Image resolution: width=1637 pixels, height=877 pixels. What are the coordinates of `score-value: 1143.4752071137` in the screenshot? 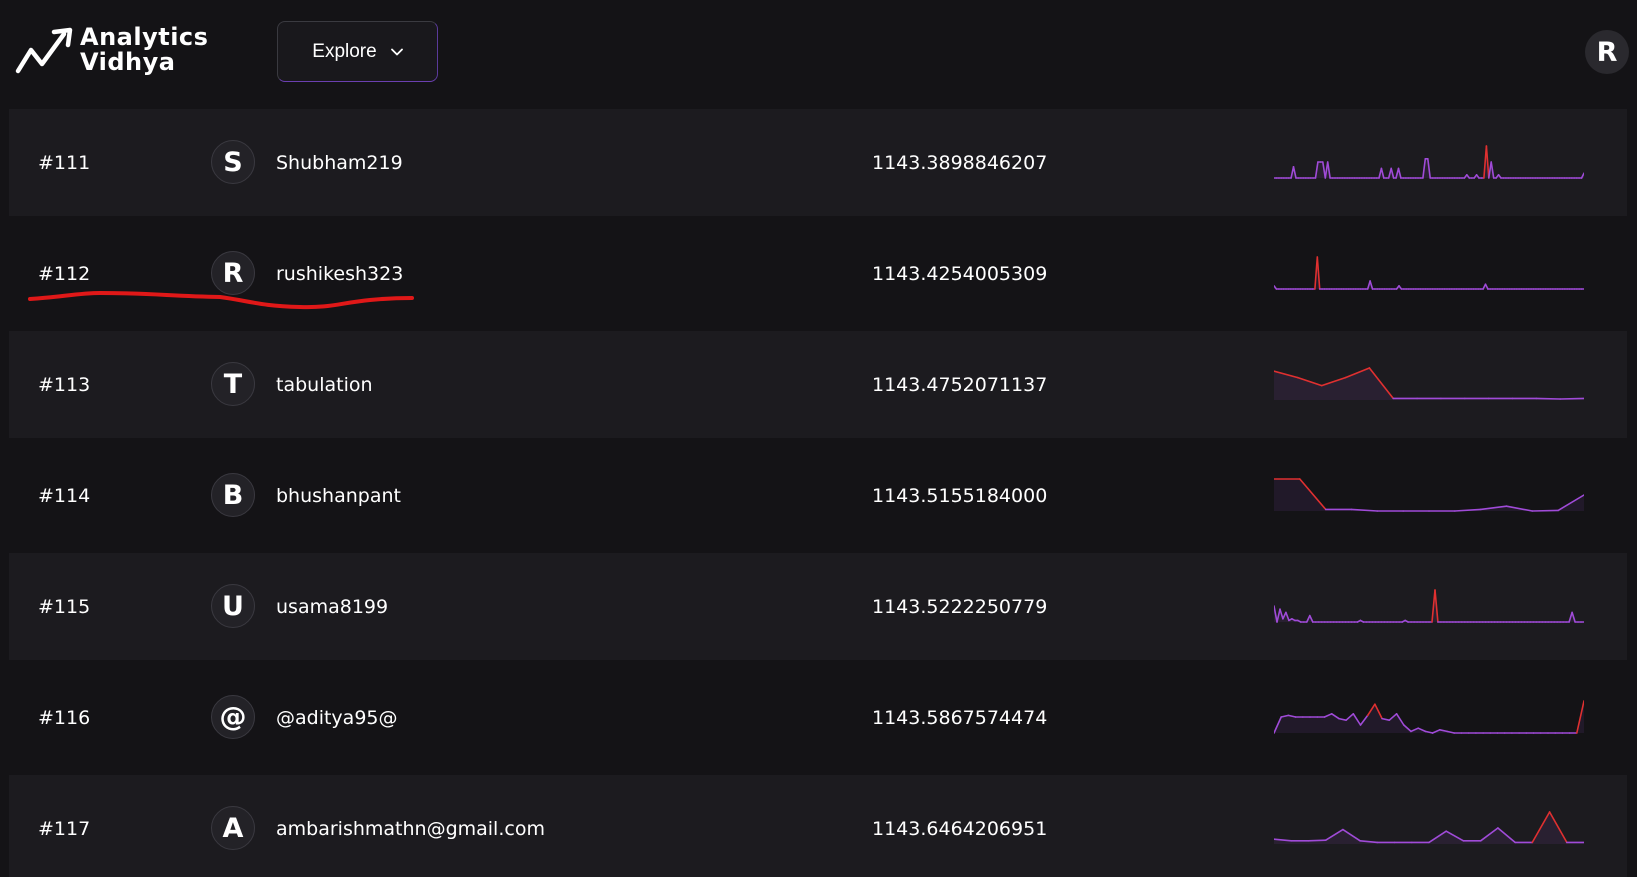 It's located at (960, 384).